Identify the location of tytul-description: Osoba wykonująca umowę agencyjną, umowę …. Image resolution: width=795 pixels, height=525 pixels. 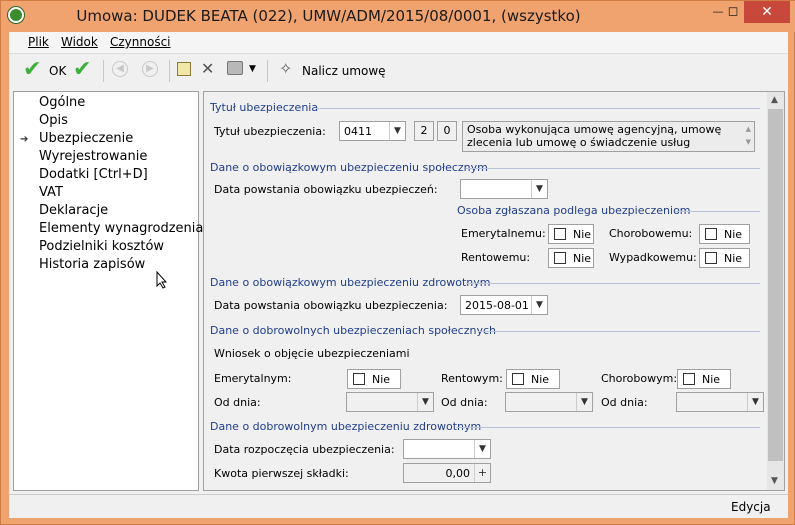
(608, 136).